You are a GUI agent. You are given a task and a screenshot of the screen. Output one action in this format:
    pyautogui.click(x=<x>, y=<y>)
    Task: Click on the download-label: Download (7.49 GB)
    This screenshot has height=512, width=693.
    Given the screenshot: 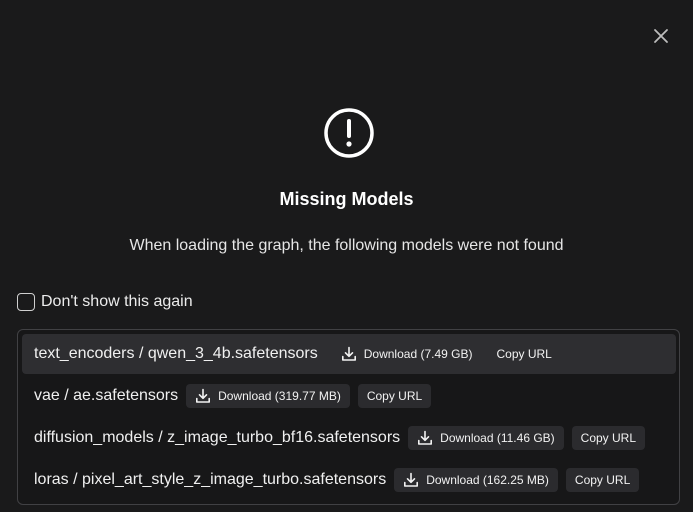 What is the action you would take?
    pyautogui.click(x=418, y=354)
    